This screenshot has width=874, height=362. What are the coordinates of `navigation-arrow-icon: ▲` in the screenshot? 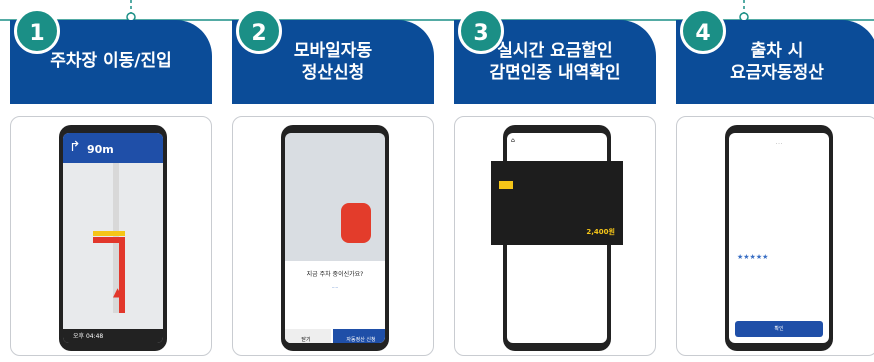 It's located at (118, 292).